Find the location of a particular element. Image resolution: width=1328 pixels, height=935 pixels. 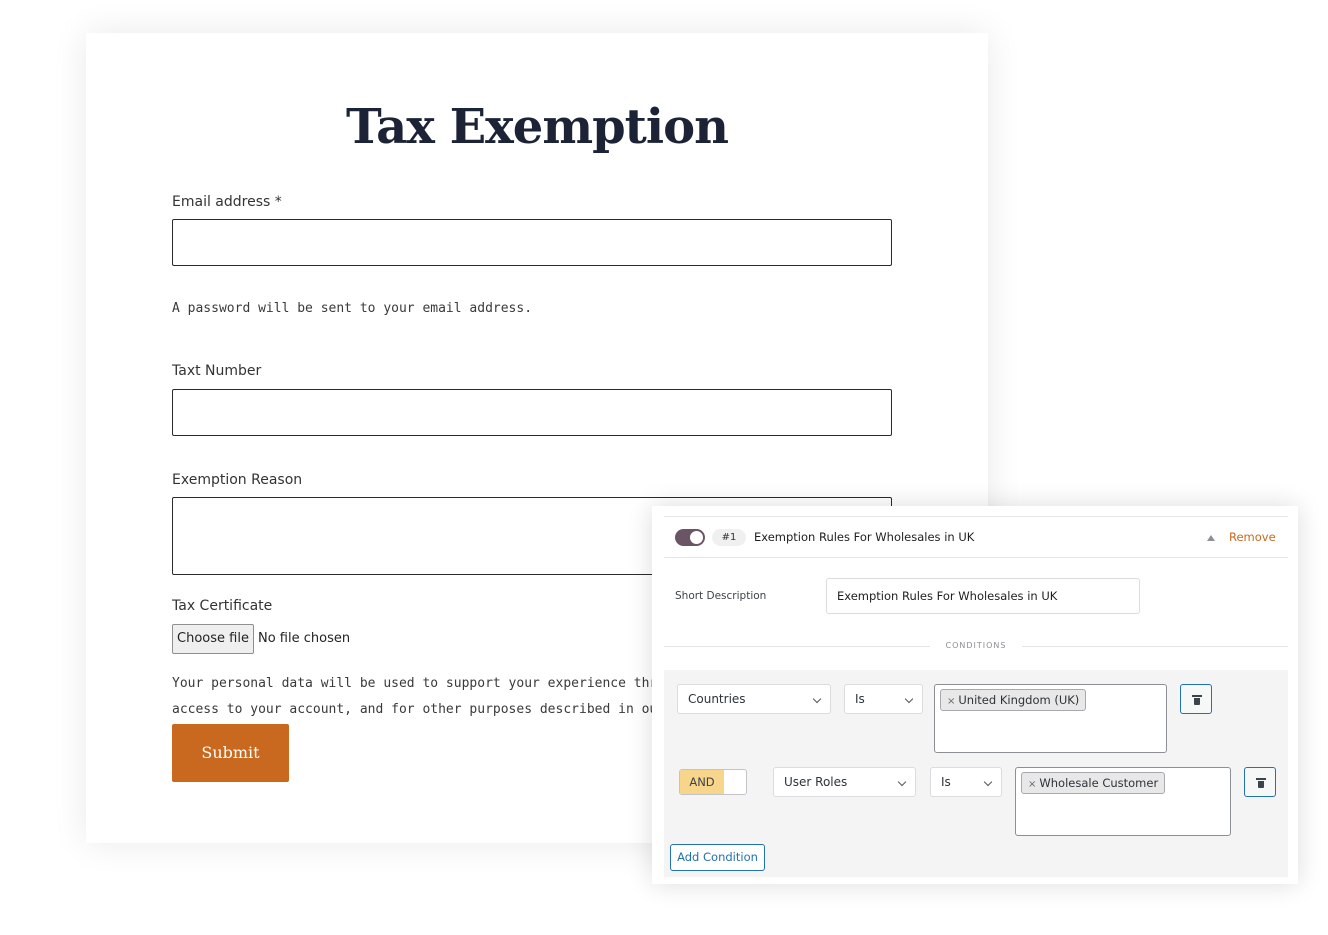

toggle-knob is located at coordinates (696, 537).